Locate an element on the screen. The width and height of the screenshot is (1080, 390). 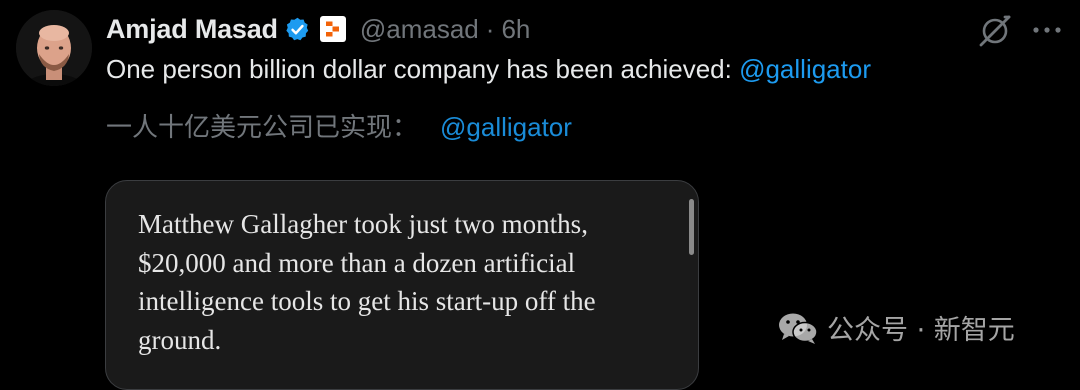
avatar-image is located at coordinates (54, 48).